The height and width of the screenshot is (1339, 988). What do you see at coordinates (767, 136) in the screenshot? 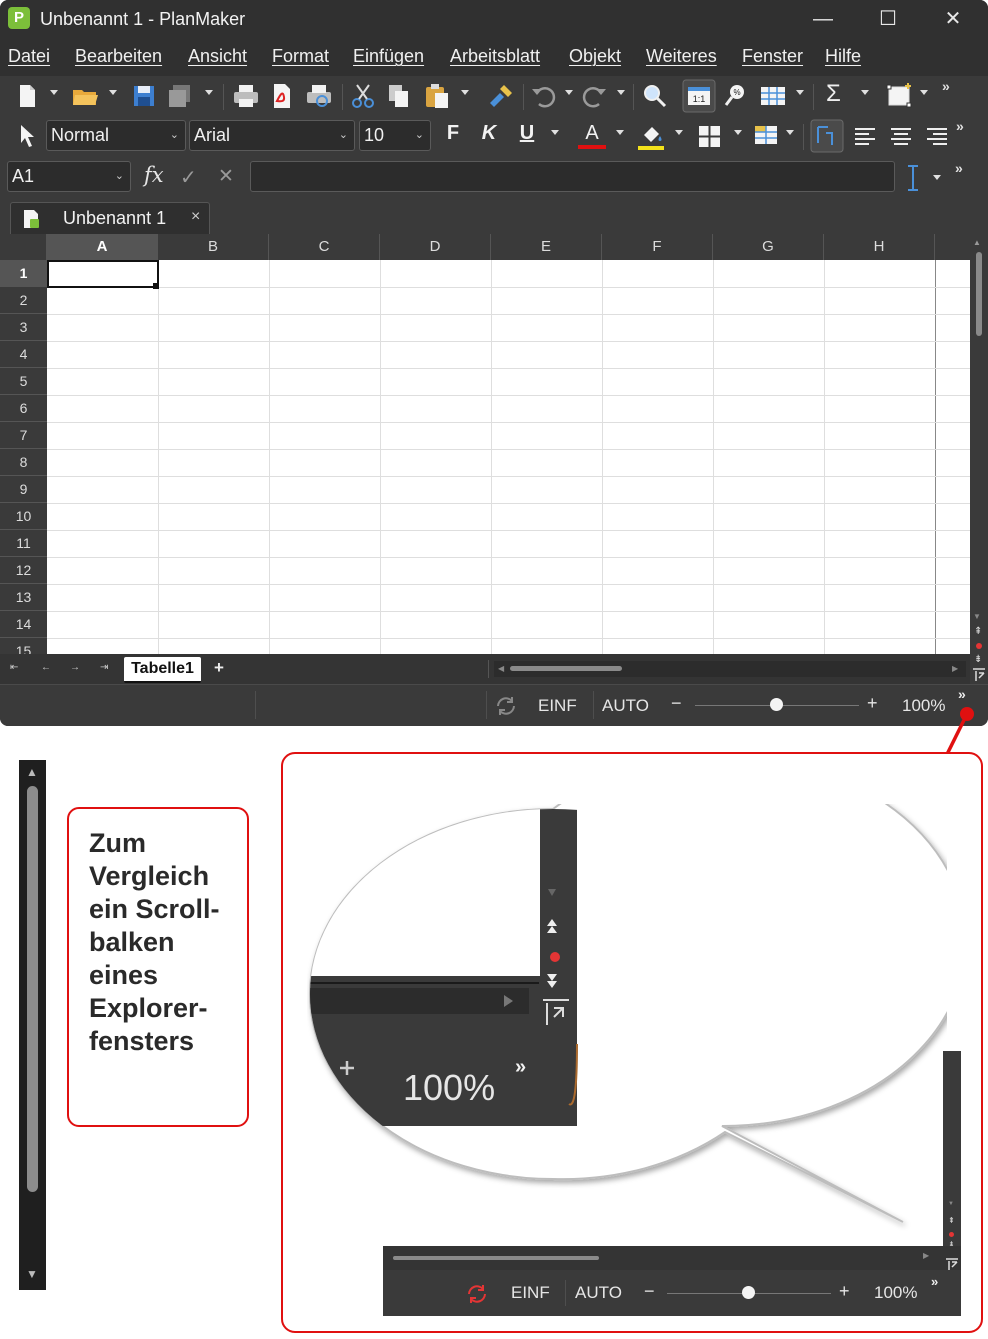
I see `conditional-format-icon` at bounding box center [767, 136].